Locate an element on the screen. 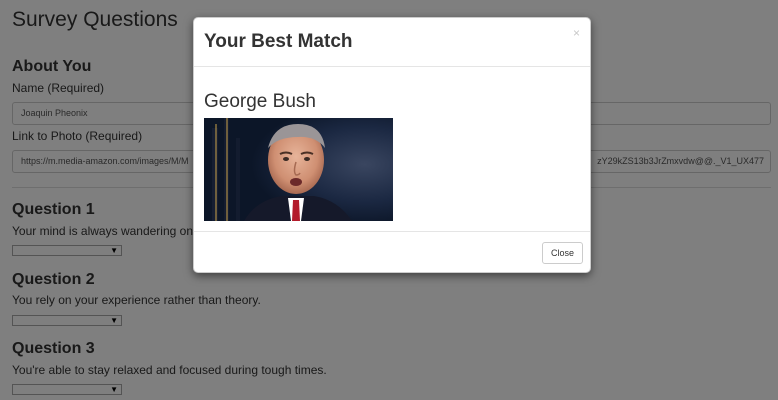 This screenshot has height=400, width=778. match-photo-image is located at coordinates (298, 169).